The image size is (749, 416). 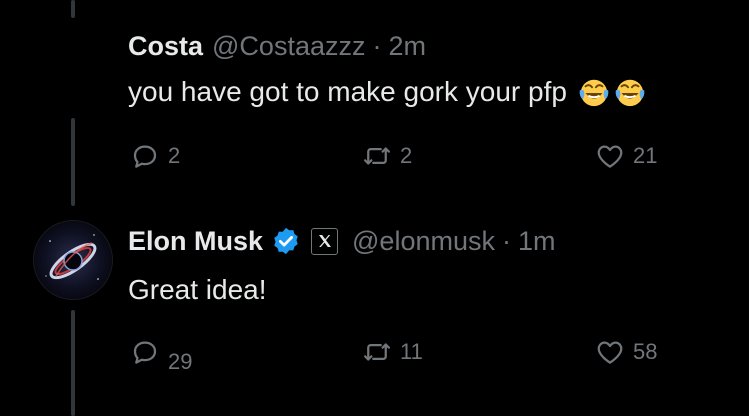 What do you see at coordinates (73, 363) in the screenshot?
I see `thread-line-bottom` at bounding box center [73, 363].